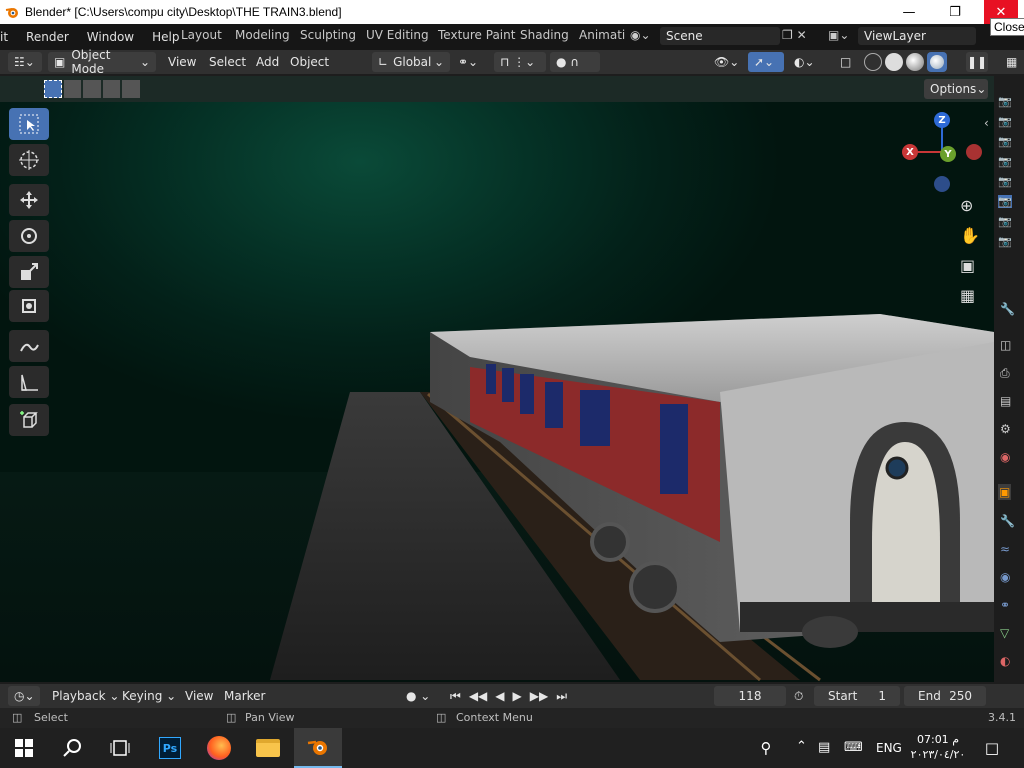 This screenshot has height=768, width=1024. Describe the element at coordinates (986, 123) in the screenshot. I see `collapse-sidebar-icon: ‹` at that location.